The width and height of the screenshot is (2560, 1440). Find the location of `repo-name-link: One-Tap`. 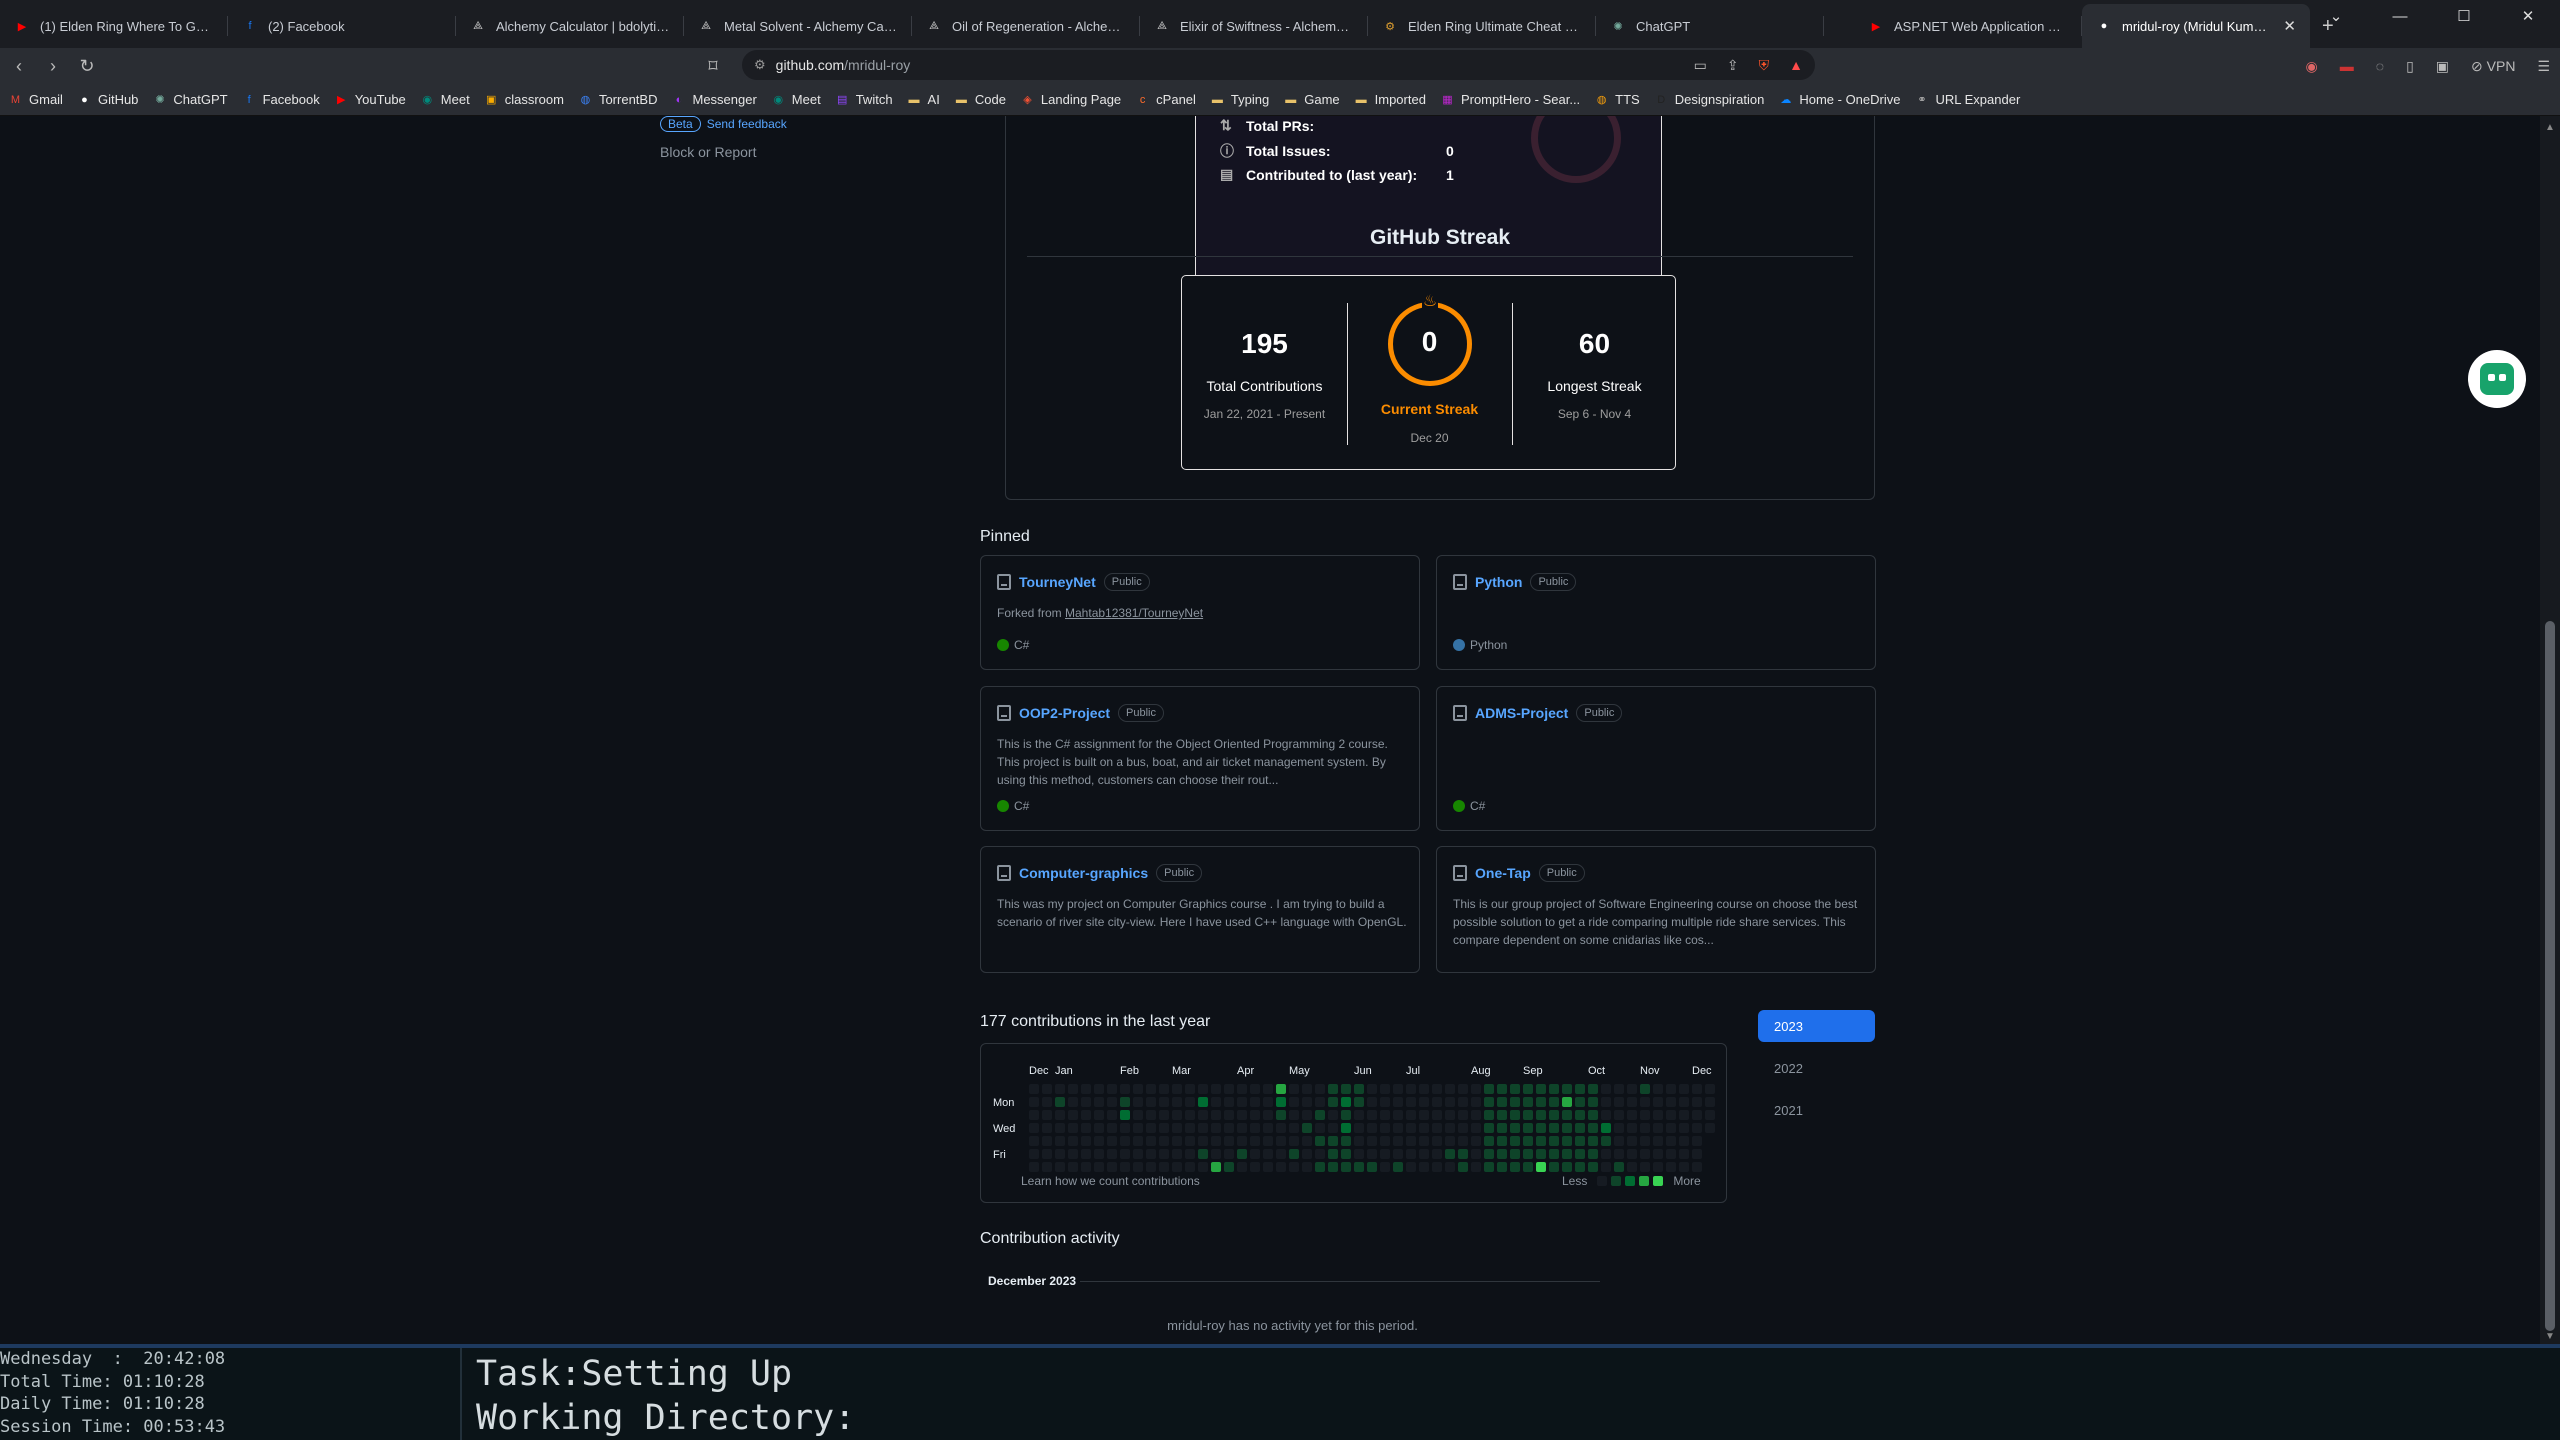

repo-name-link: One-Tap is located at coordinates (1503, 873).